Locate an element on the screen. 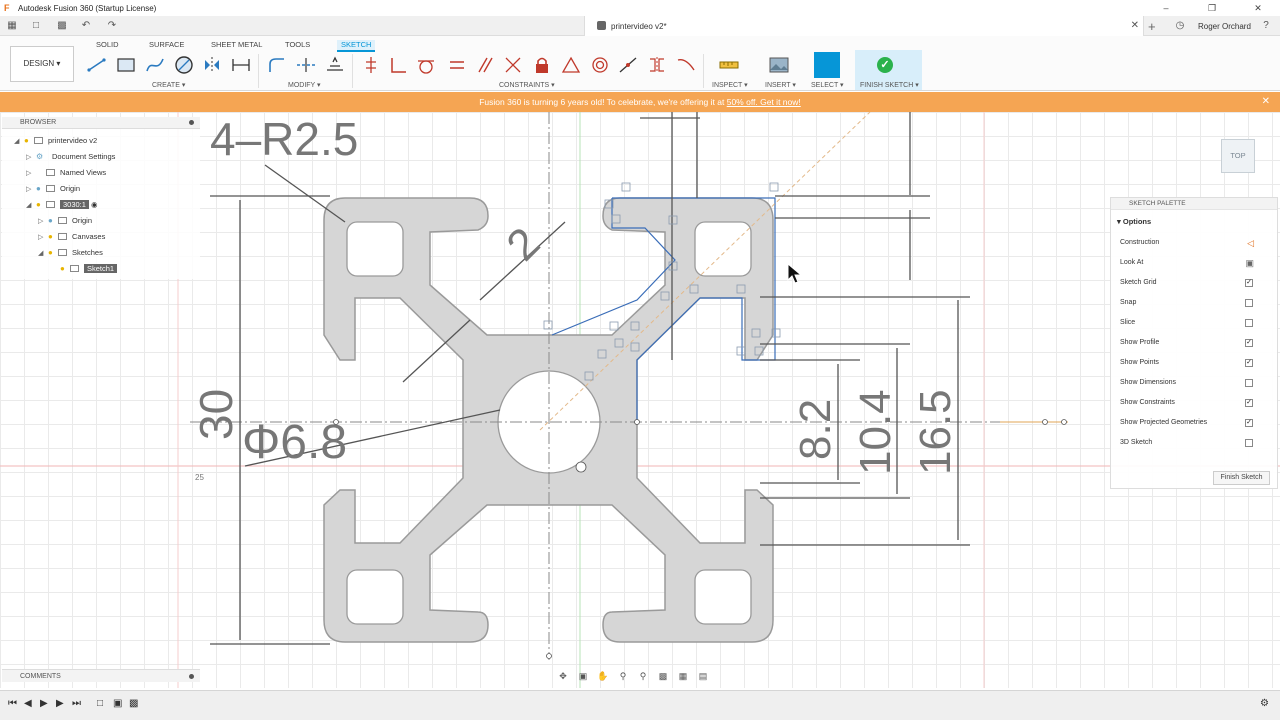 Image resolution: width=1280 pixels, height=720 pixels. fillet-tool-icon is located at coordinates (277, 65).